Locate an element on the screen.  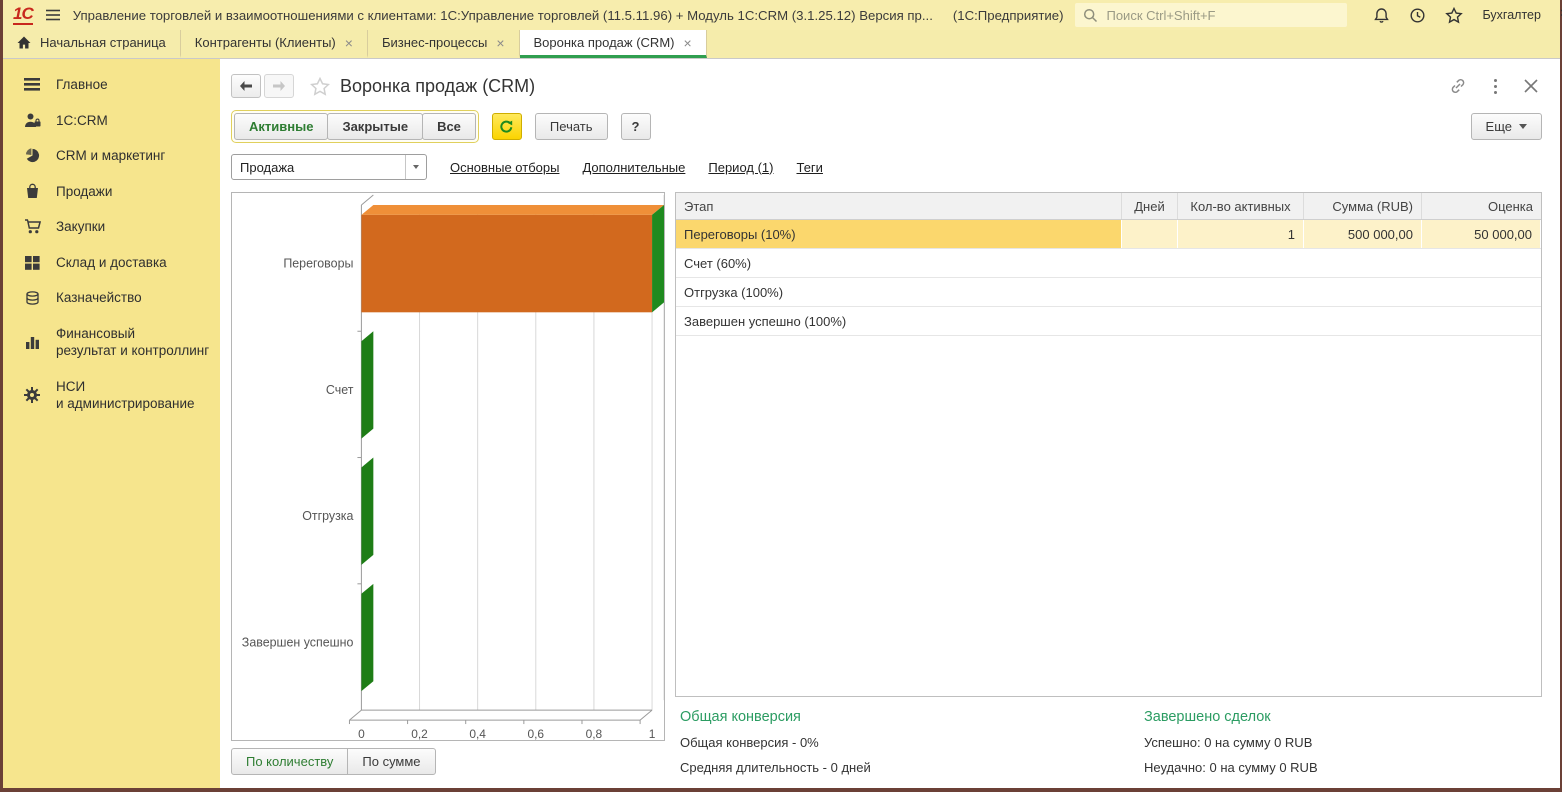
conversion-stats-title: Общая конверсия is located at coordinates (740, 717).